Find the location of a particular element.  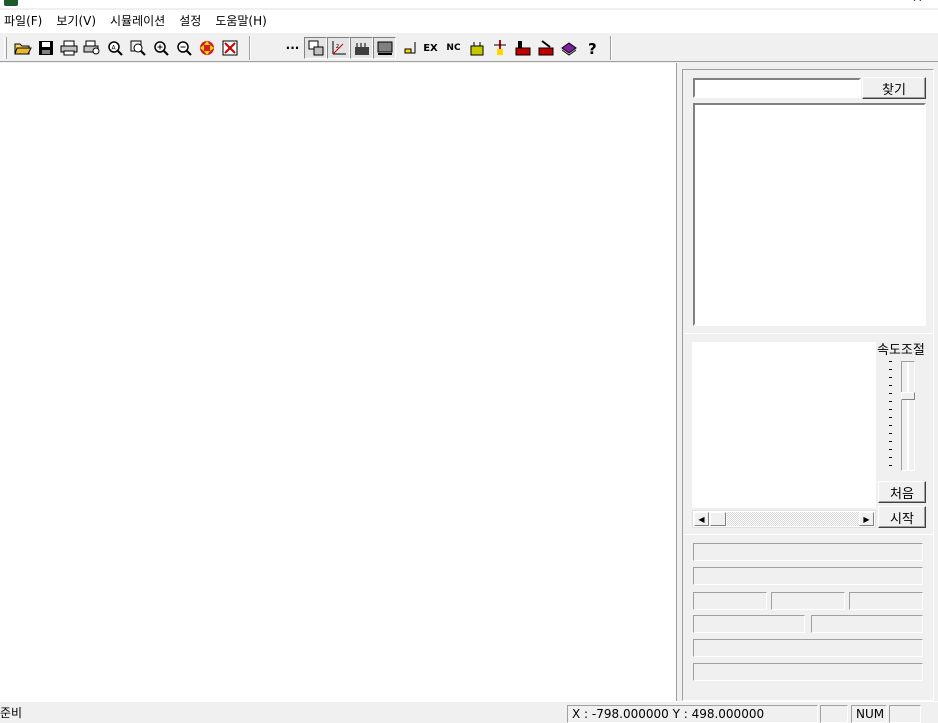

start-button: 시작 is located at coordinates (902, 517).